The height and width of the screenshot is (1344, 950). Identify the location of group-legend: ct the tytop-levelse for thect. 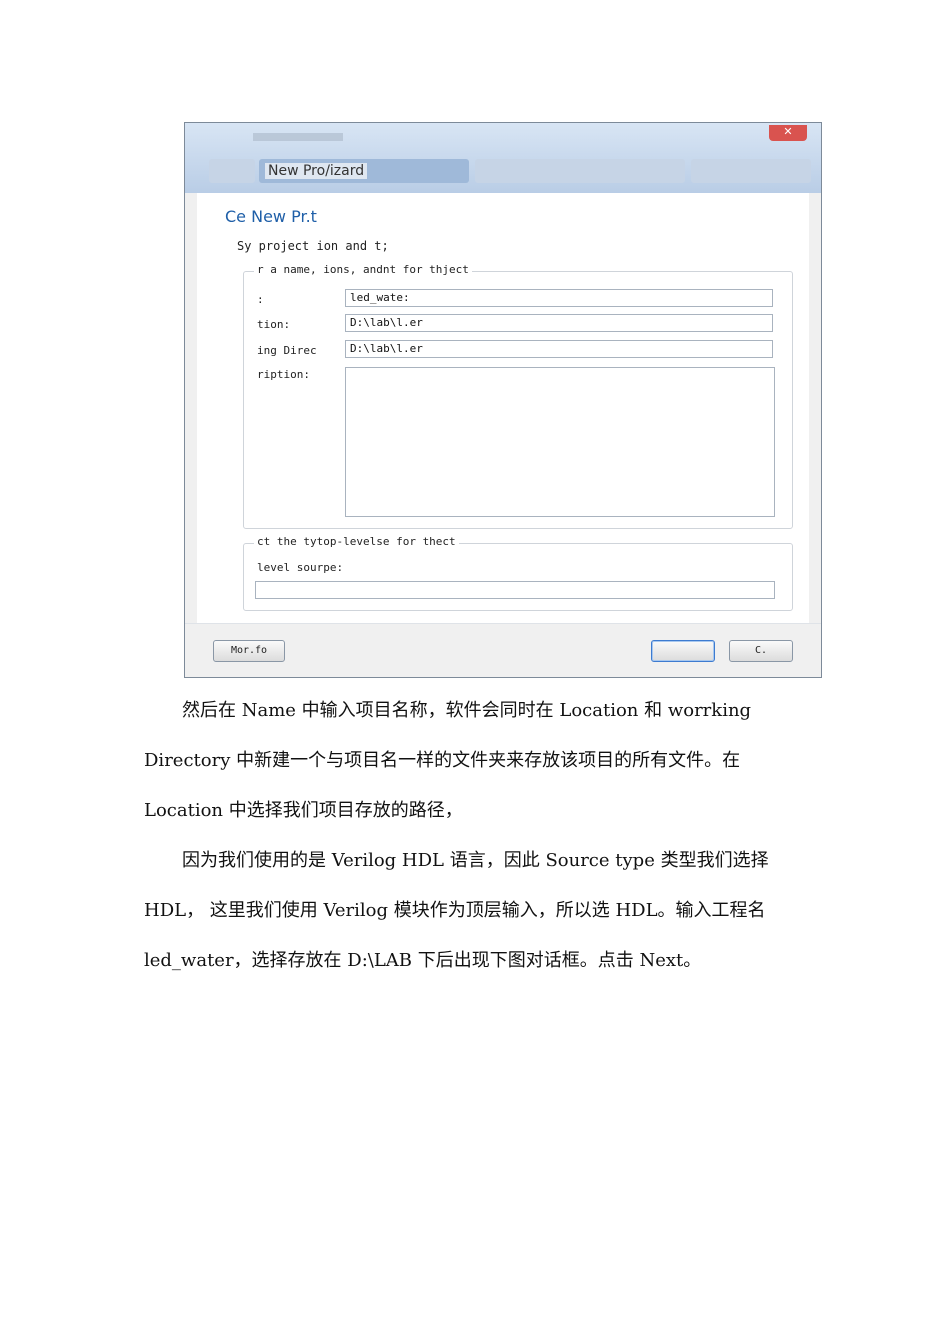
(356, 541).